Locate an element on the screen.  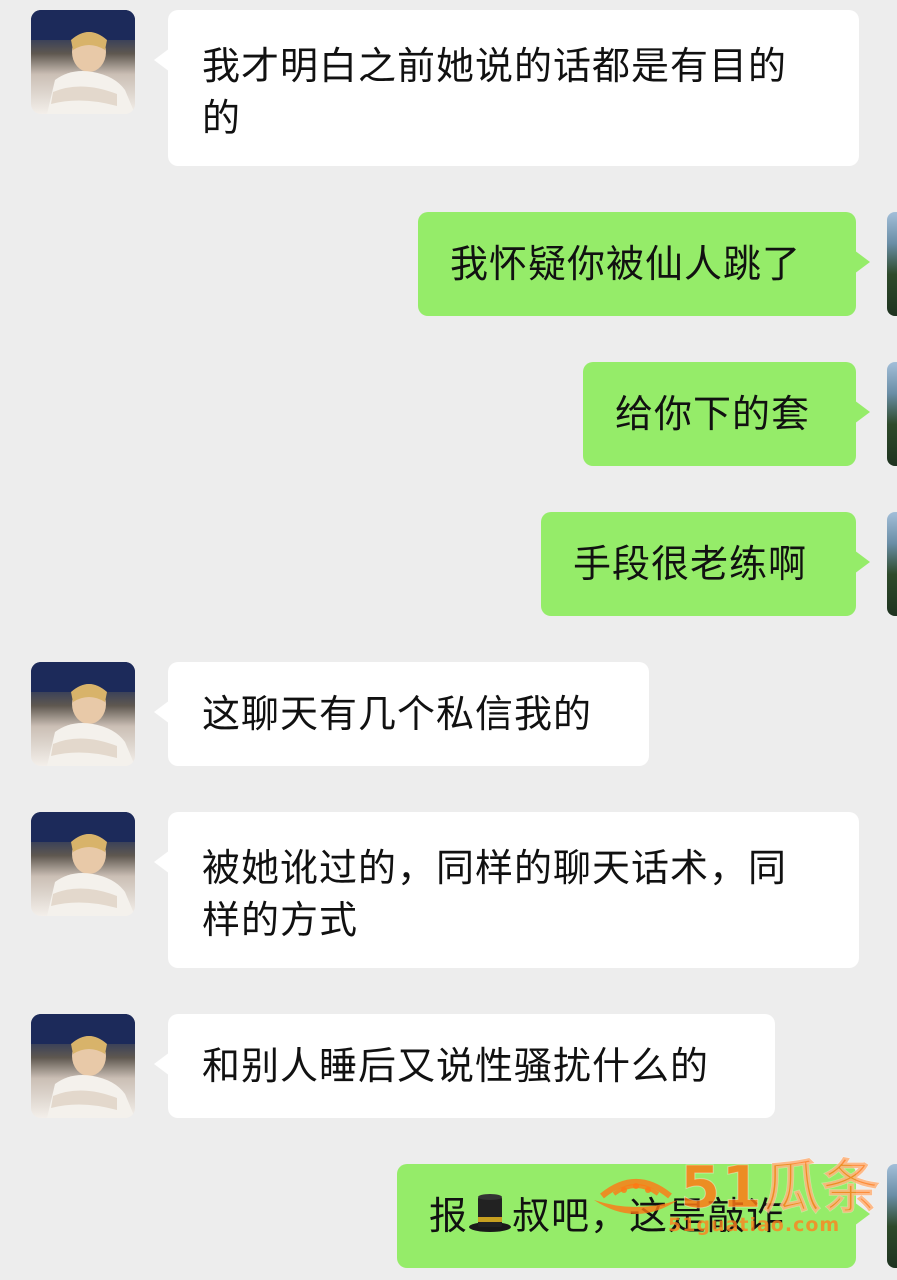
message-text: 被她讹过的，同样的聊天话术，同样的方式 is located at coordinates (495, 894).